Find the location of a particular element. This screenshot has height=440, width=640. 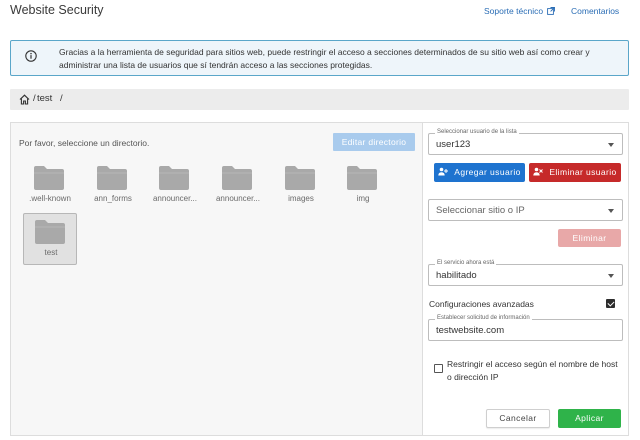

folder-label: images is located at coordinates (301, 198).